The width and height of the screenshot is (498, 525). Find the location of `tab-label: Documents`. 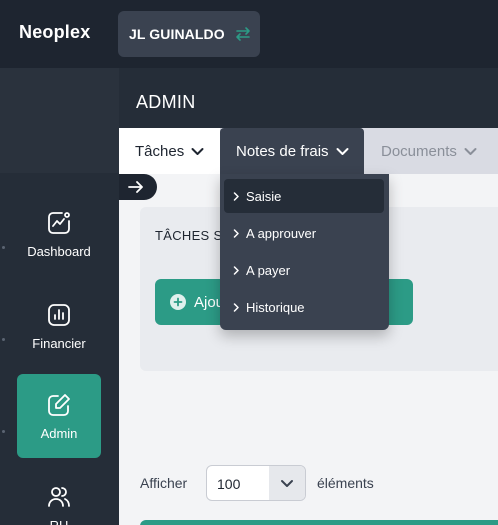

tab-label: Documents is located at coordinates (419, 151).